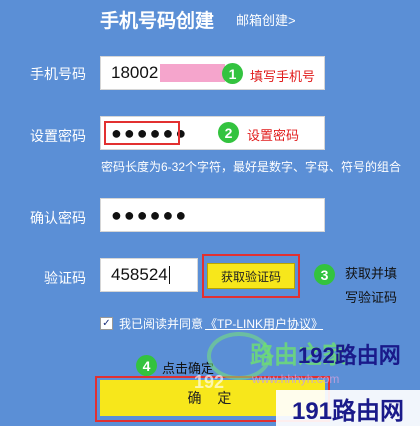  Describe the element at coordinates (146, 365) in the screenshot. I see `step4-badge: 4` at that location.